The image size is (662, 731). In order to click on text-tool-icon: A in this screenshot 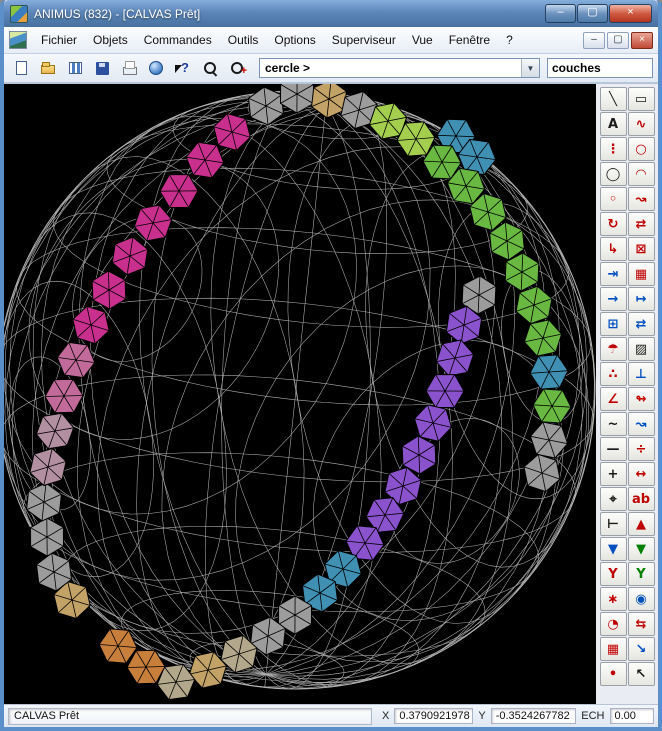, I will do `click(613, 124)`.